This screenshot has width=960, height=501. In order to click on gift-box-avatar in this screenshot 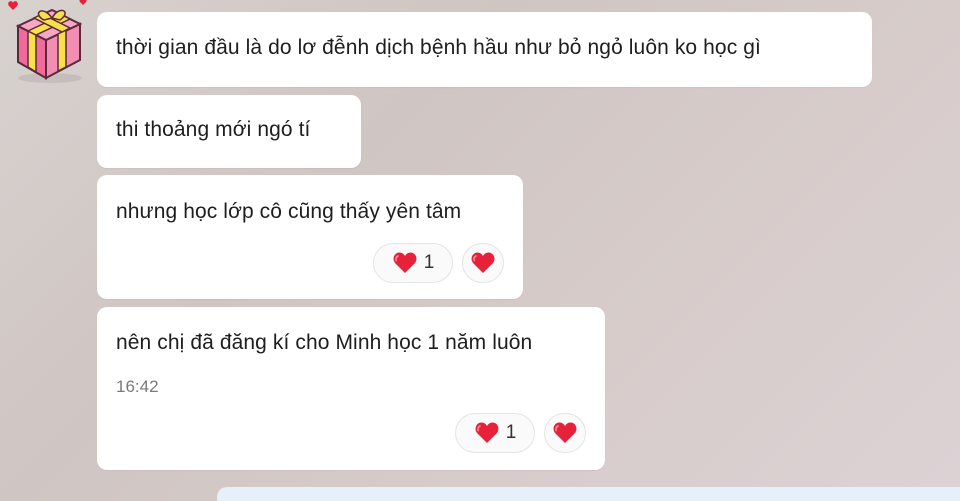, I will do `click(49, 42)`.